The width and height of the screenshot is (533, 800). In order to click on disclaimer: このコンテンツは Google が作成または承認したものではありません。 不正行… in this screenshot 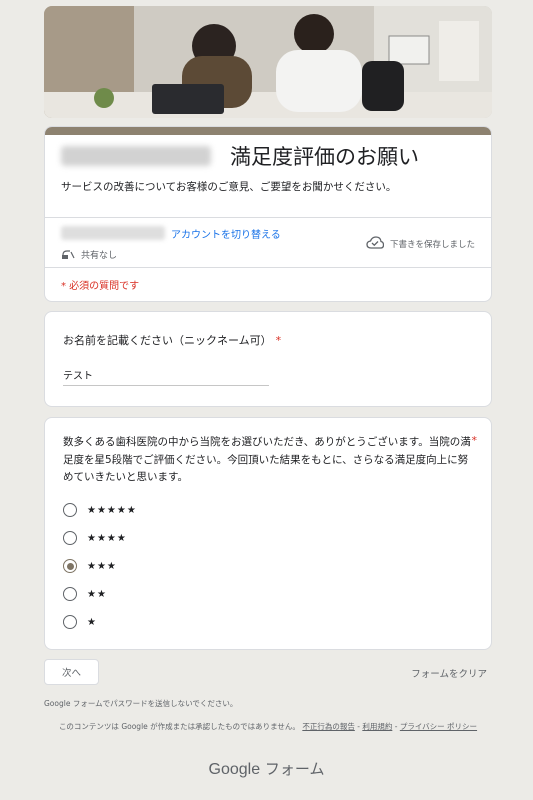, I will do `click(268, 726)`.